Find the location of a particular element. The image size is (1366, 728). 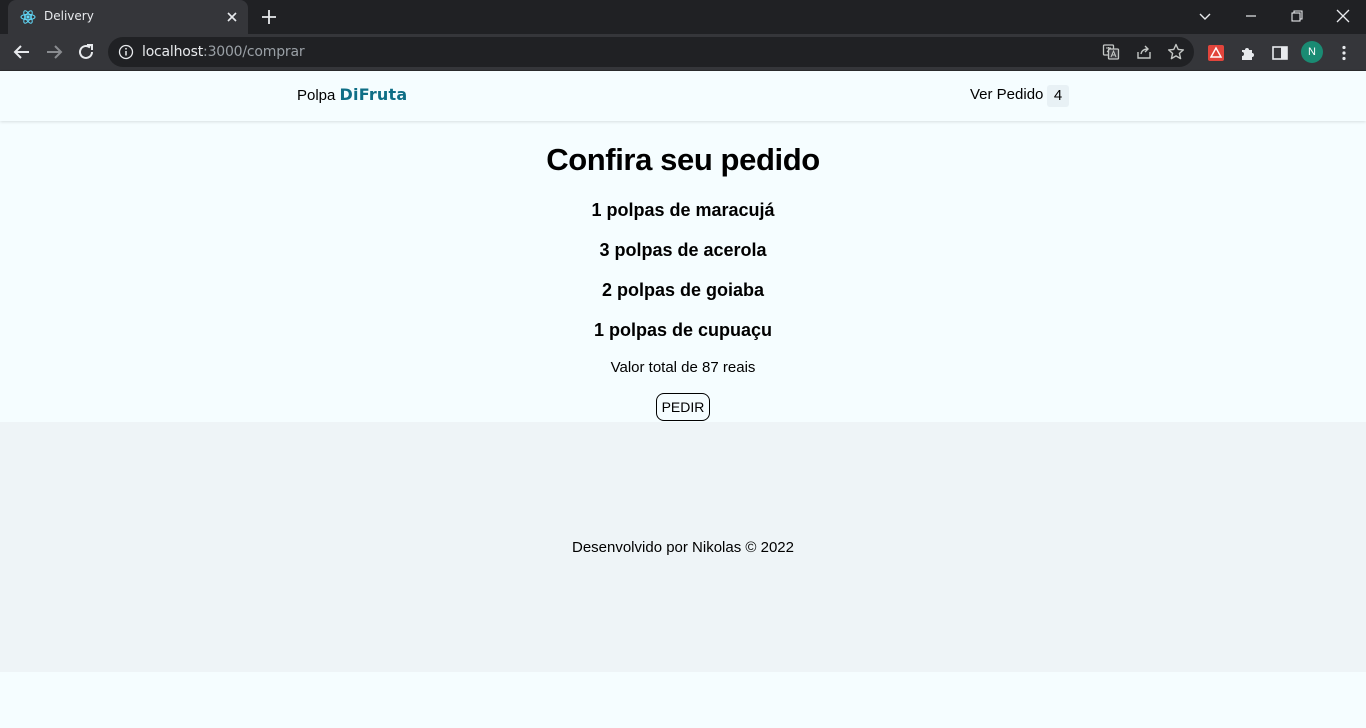

order-item: 1 polpas de maracujá is located at coordinates (683, 210).